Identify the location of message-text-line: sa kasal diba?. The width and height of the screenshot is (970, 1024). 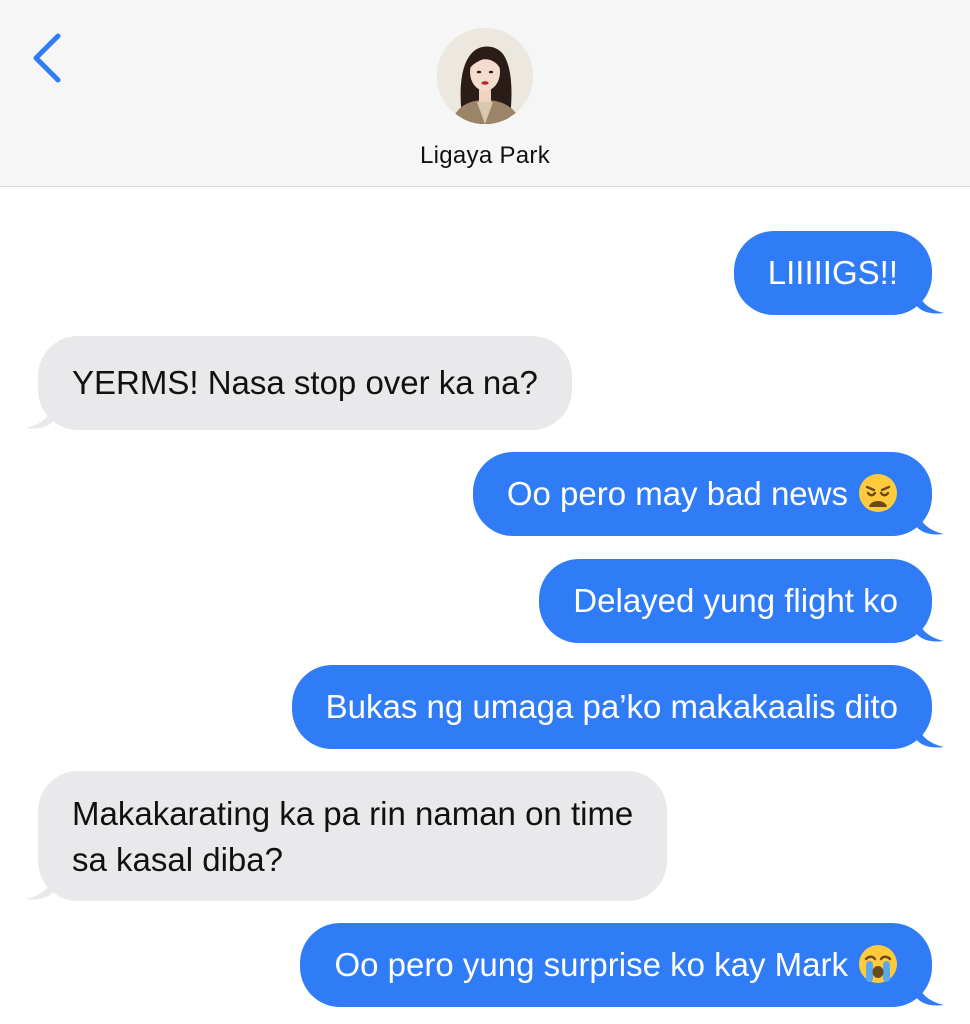
(177, 859).